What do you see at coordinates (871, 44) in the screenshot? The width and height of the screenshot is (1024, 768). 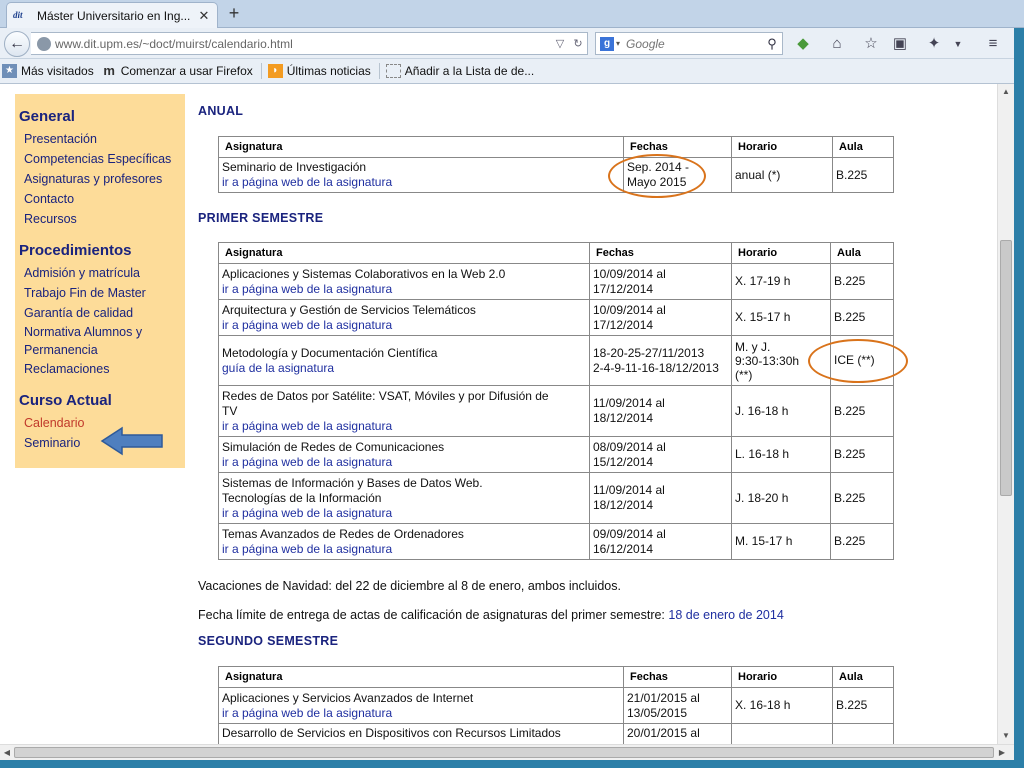 I see `bookmark-star-icon: ☆` at bounding box center [871, 44].